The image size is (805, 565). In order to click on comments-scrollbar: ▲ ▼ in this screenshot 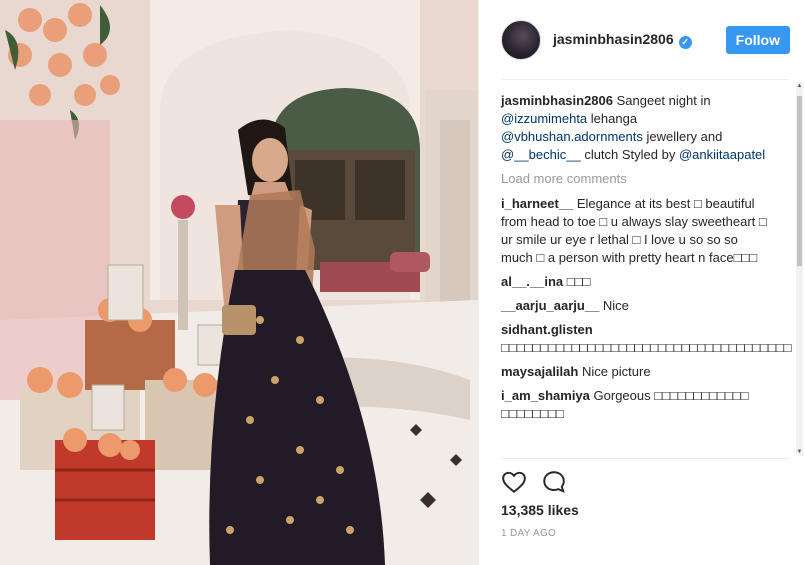, I will do `click(799, 269)`.